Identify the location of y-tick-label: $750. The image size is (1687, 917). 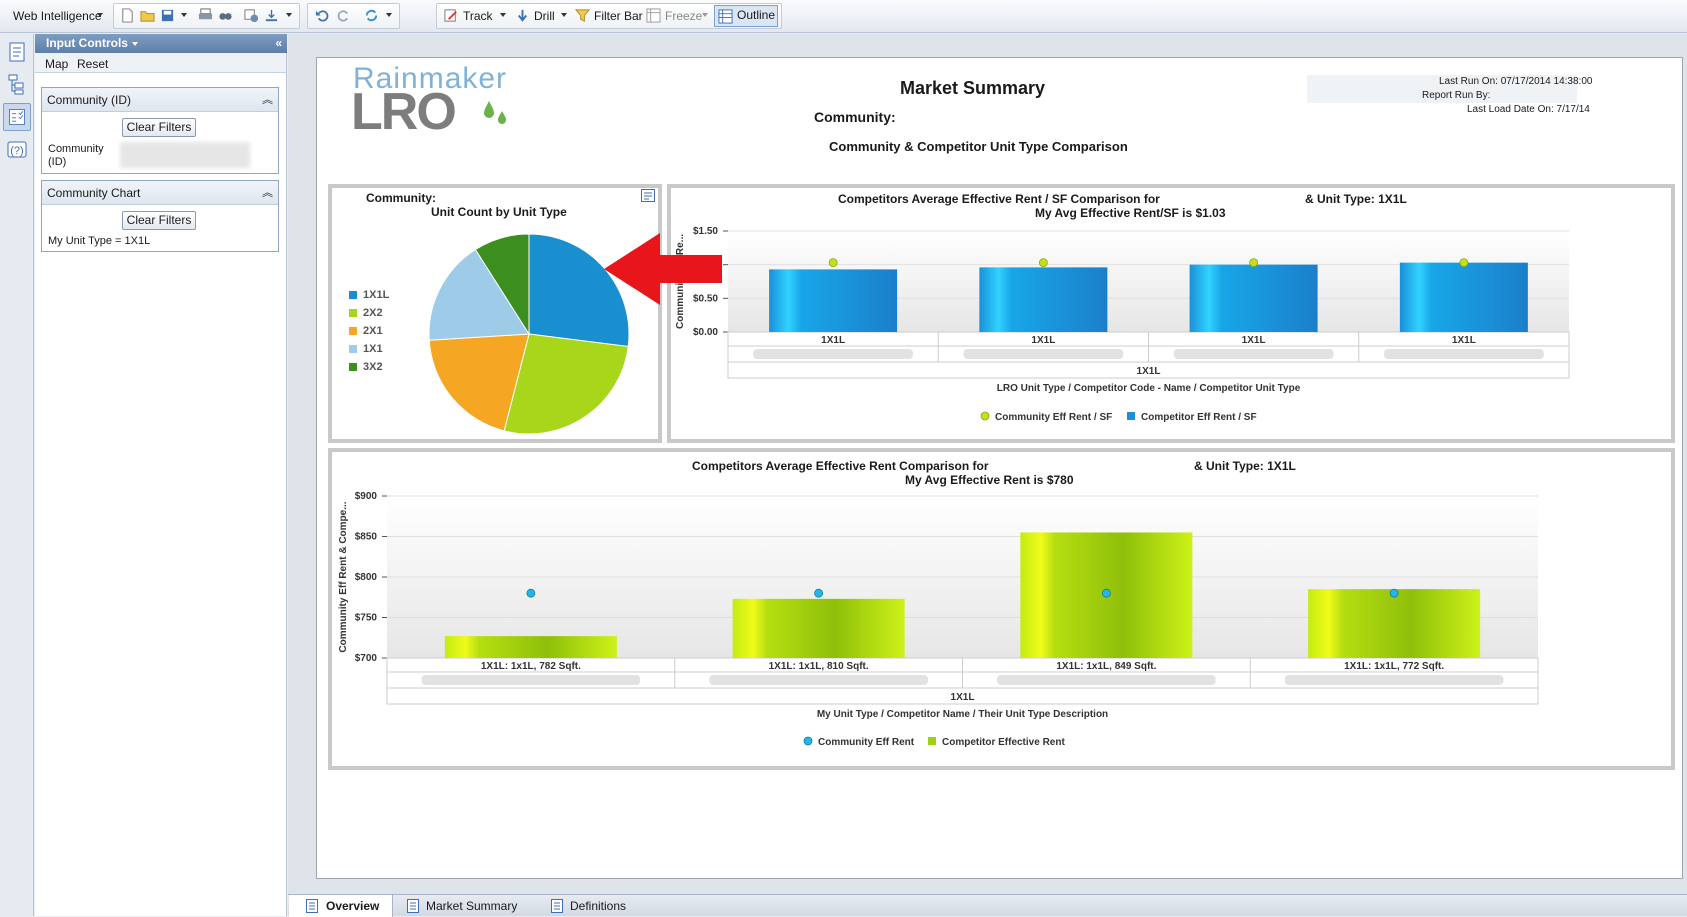
(366, 618).